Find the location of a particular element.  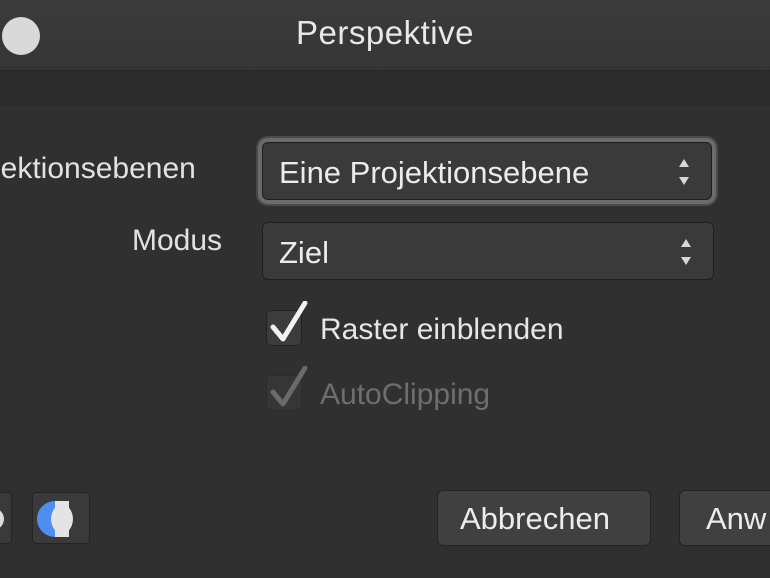

autoclip-checkbox is located at coordinates (287, 388).